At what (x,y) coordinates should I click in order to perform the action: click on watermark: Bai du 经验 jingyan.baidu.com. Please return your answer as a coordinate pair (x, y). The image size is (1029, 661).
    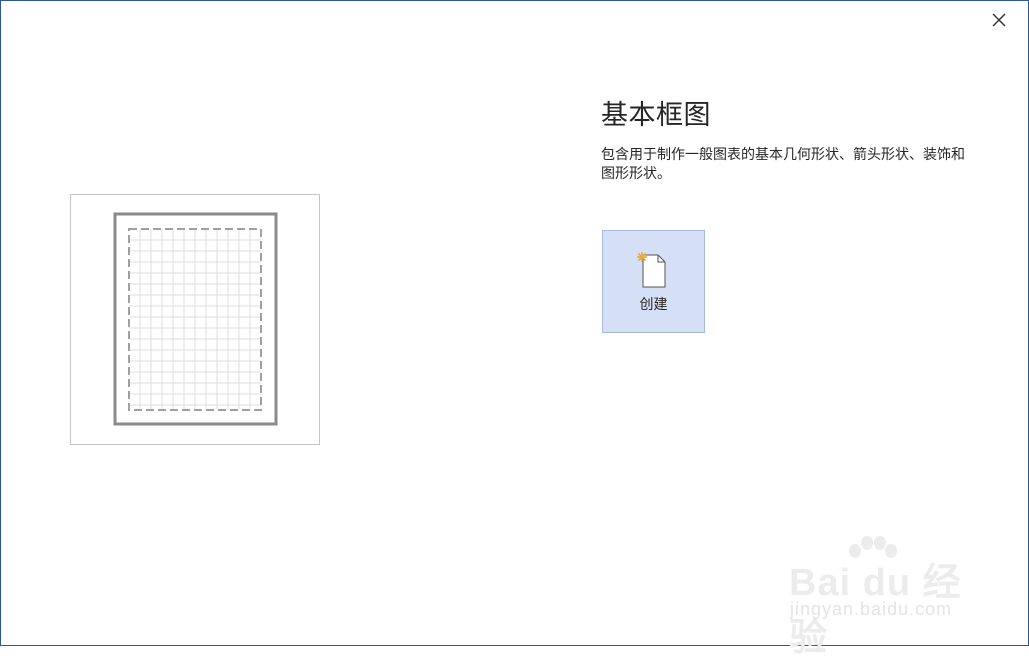
    Looking at the image, I should click on (887, 595).